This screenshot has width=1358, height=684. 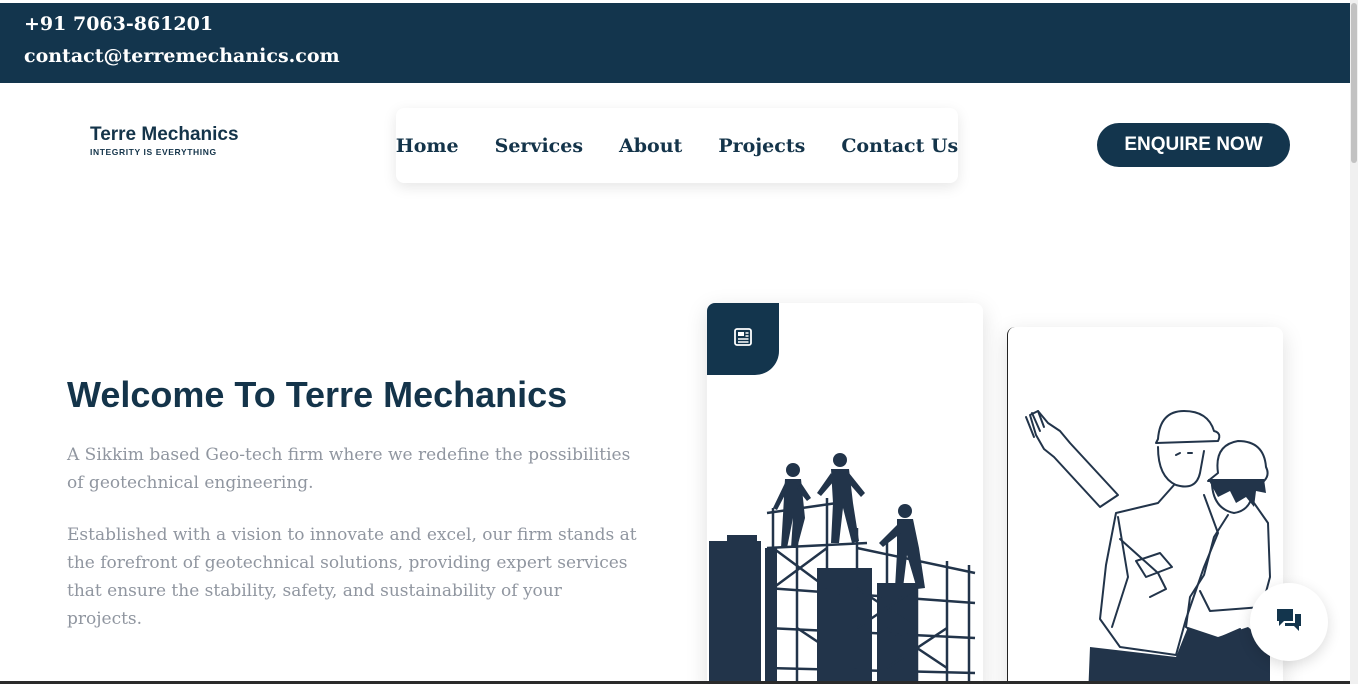 What do you see at coordinates (1148, 547) in the screenshot?
I see `engineers-illustration` at bounding box center [1148, 547].